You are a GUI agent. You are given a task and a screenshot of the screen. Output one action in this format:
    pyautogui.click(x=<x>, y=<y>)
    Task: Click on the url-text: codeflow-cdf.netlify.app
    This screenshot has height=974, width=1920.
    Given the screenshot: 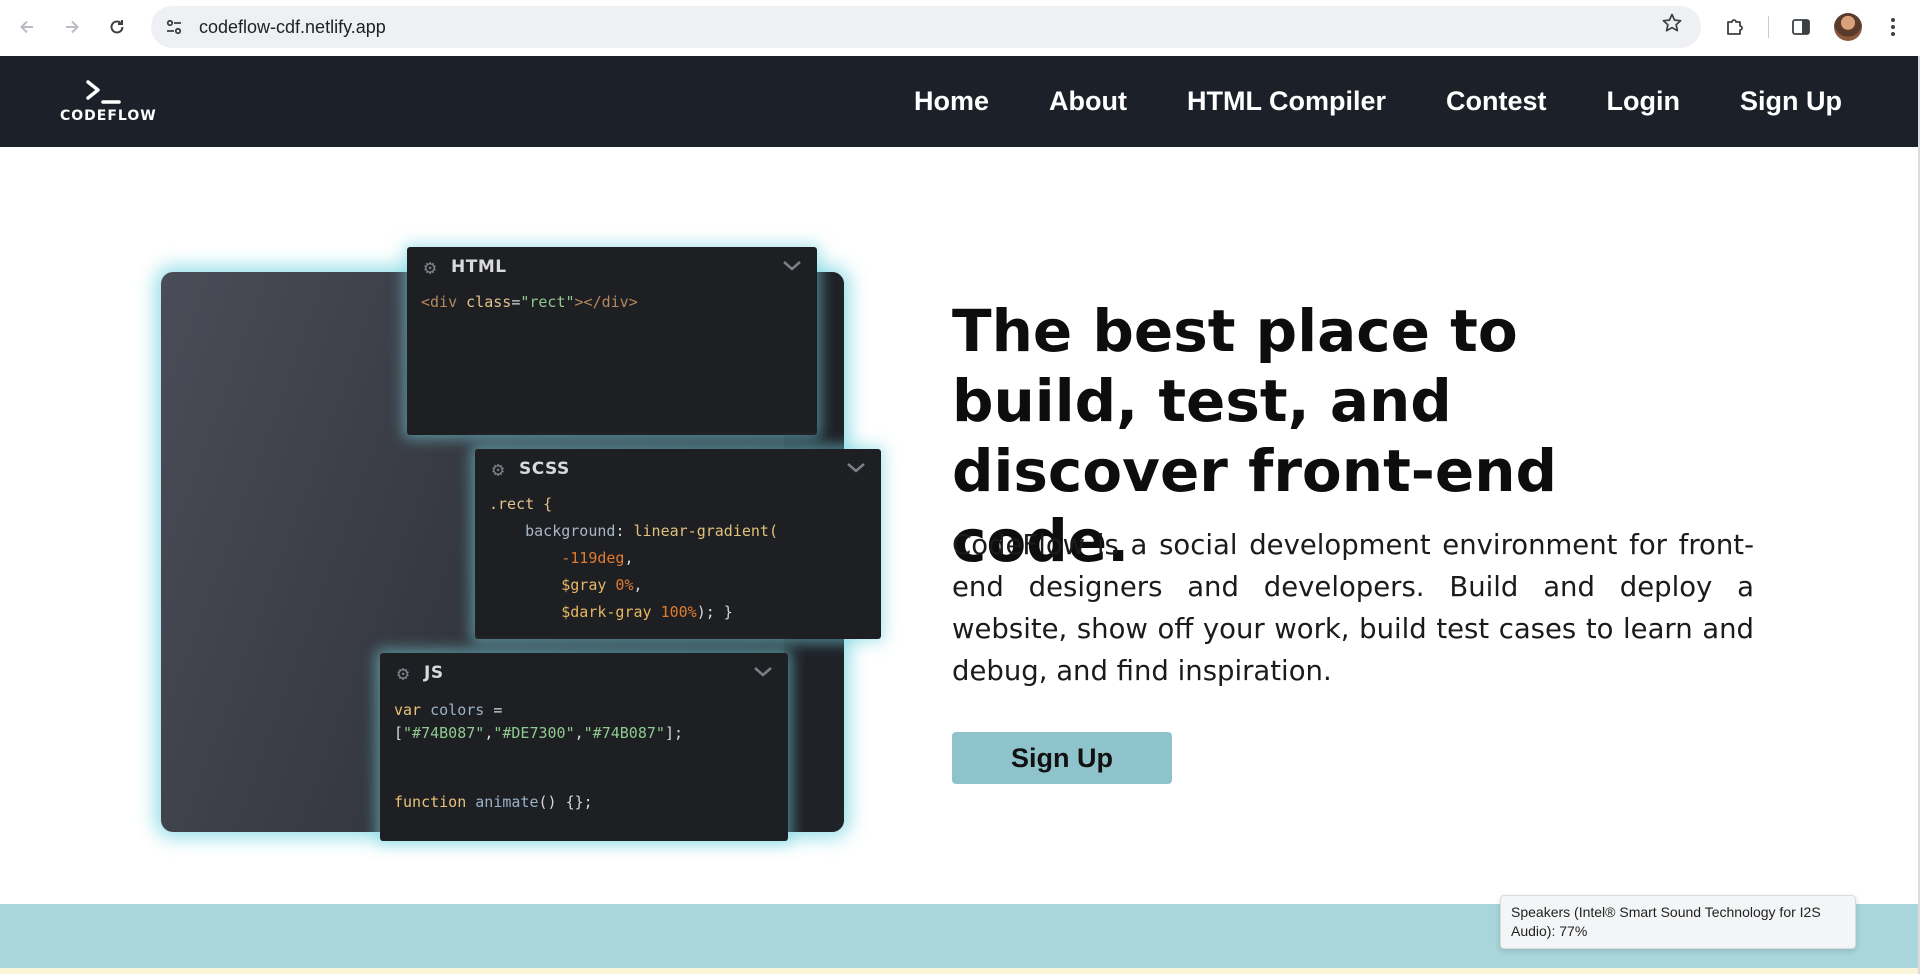 What is the action you would take?
    pyautogui.click(x=292, y=26)
    